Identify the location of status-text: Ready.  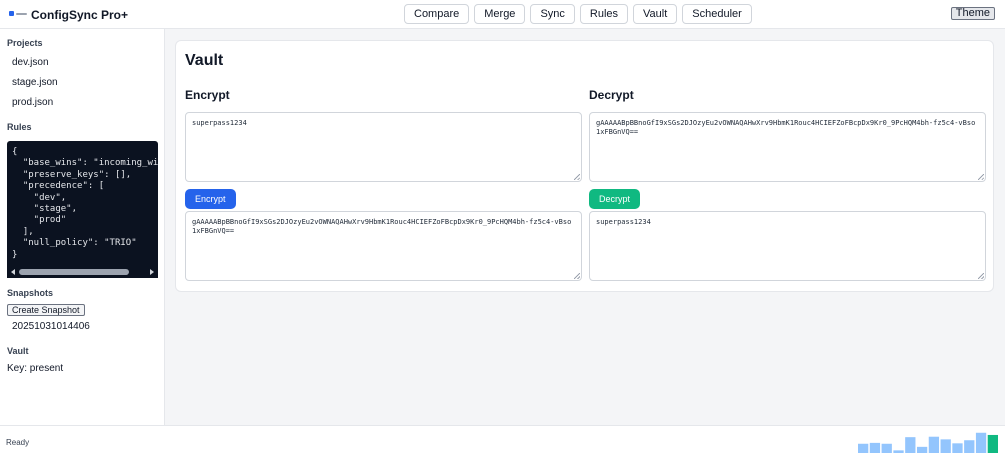
(18, 442).